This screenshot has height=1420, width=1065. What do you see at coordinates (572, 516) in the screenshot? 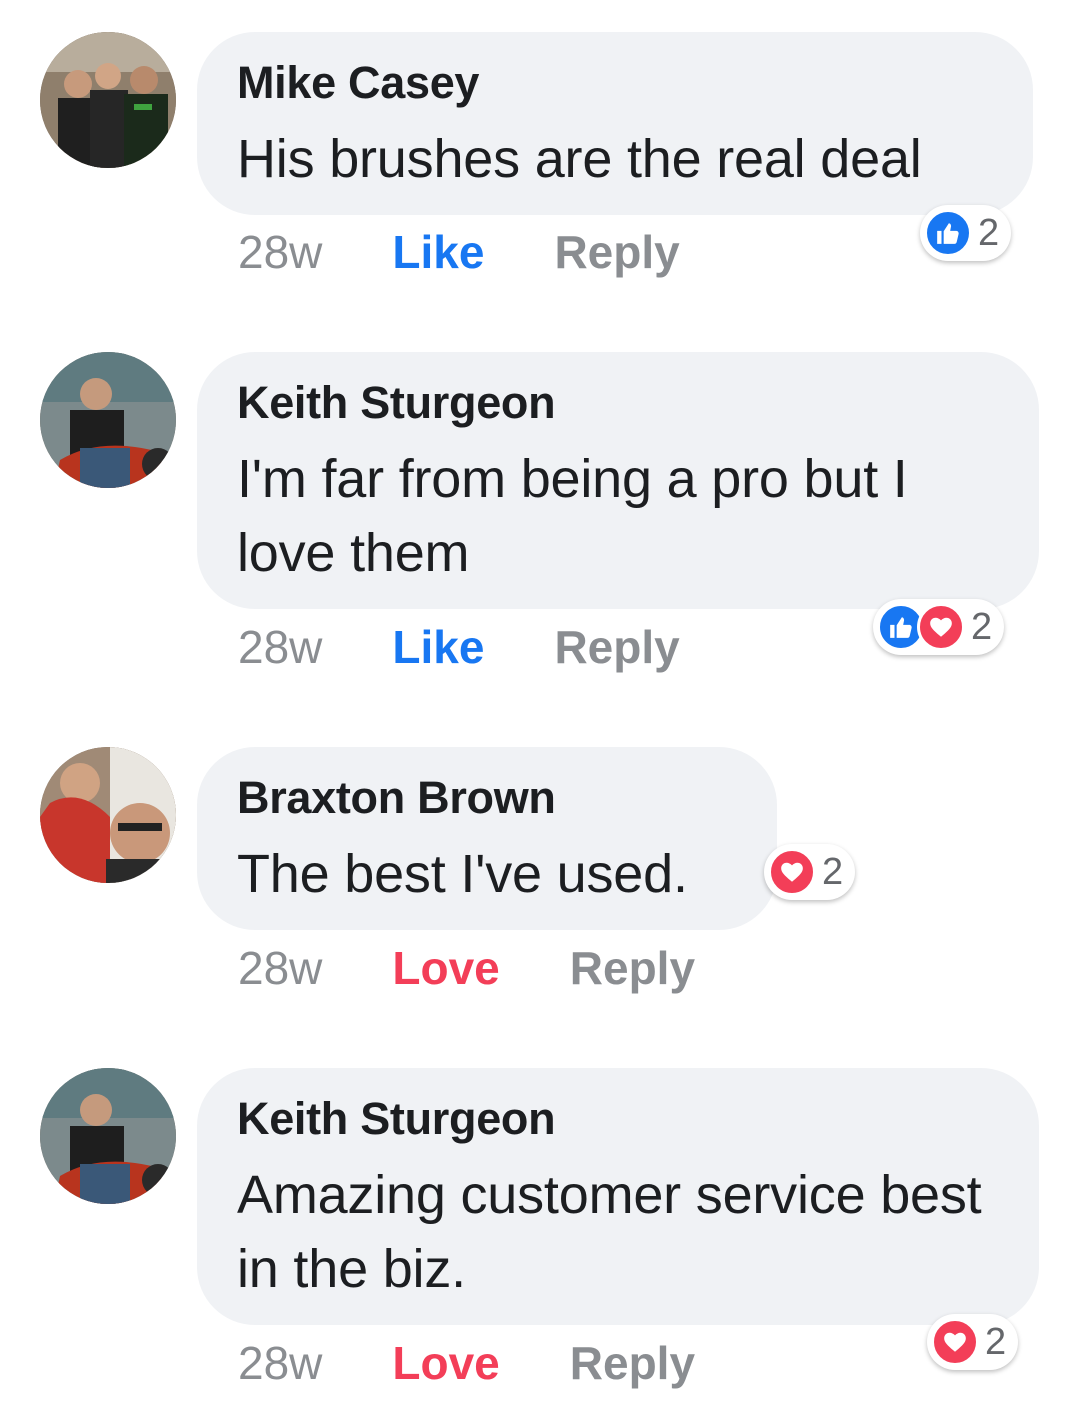
I see `comment-text: I'm far from being a pro but I love them` at bounding box center [572, 516].